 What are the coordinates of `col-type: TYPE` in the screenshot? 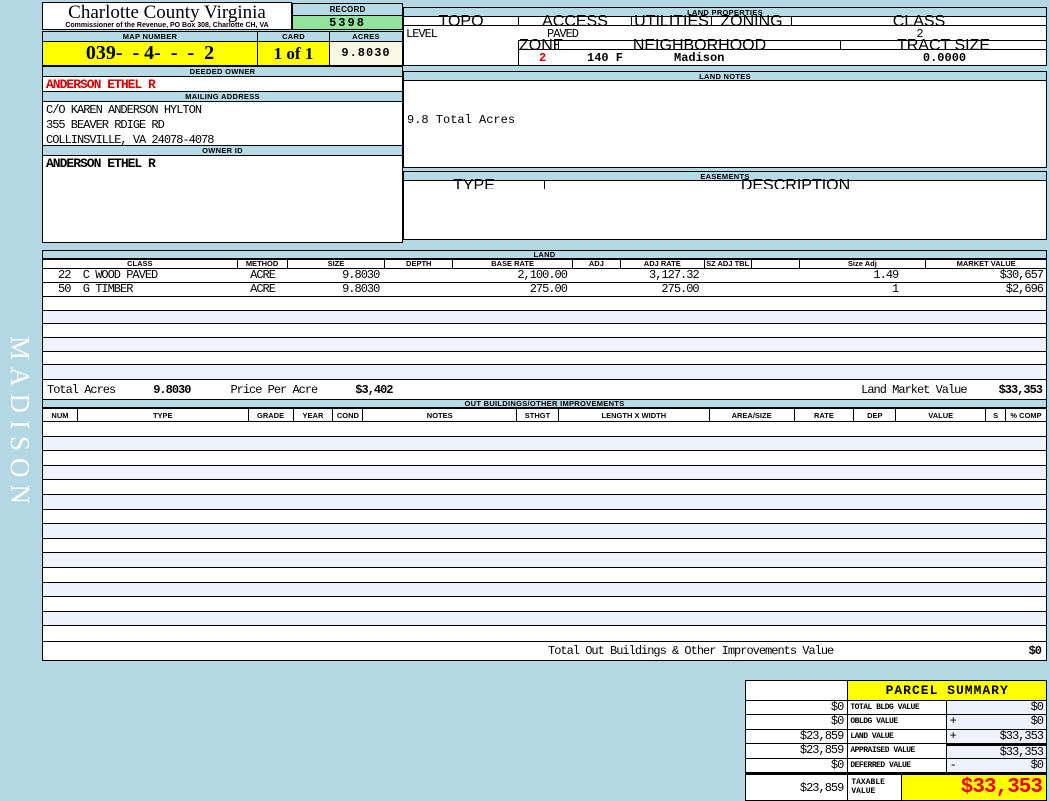 It's located at (163, 415).